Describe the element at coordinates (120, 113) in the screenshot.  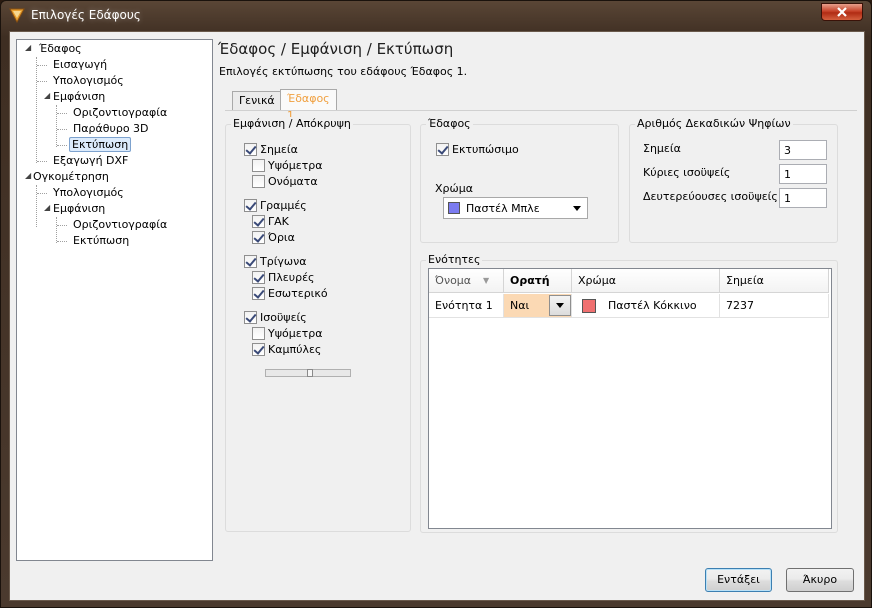
I see `tree-item-plan-view: Οριζοντιογραφία` at that location.